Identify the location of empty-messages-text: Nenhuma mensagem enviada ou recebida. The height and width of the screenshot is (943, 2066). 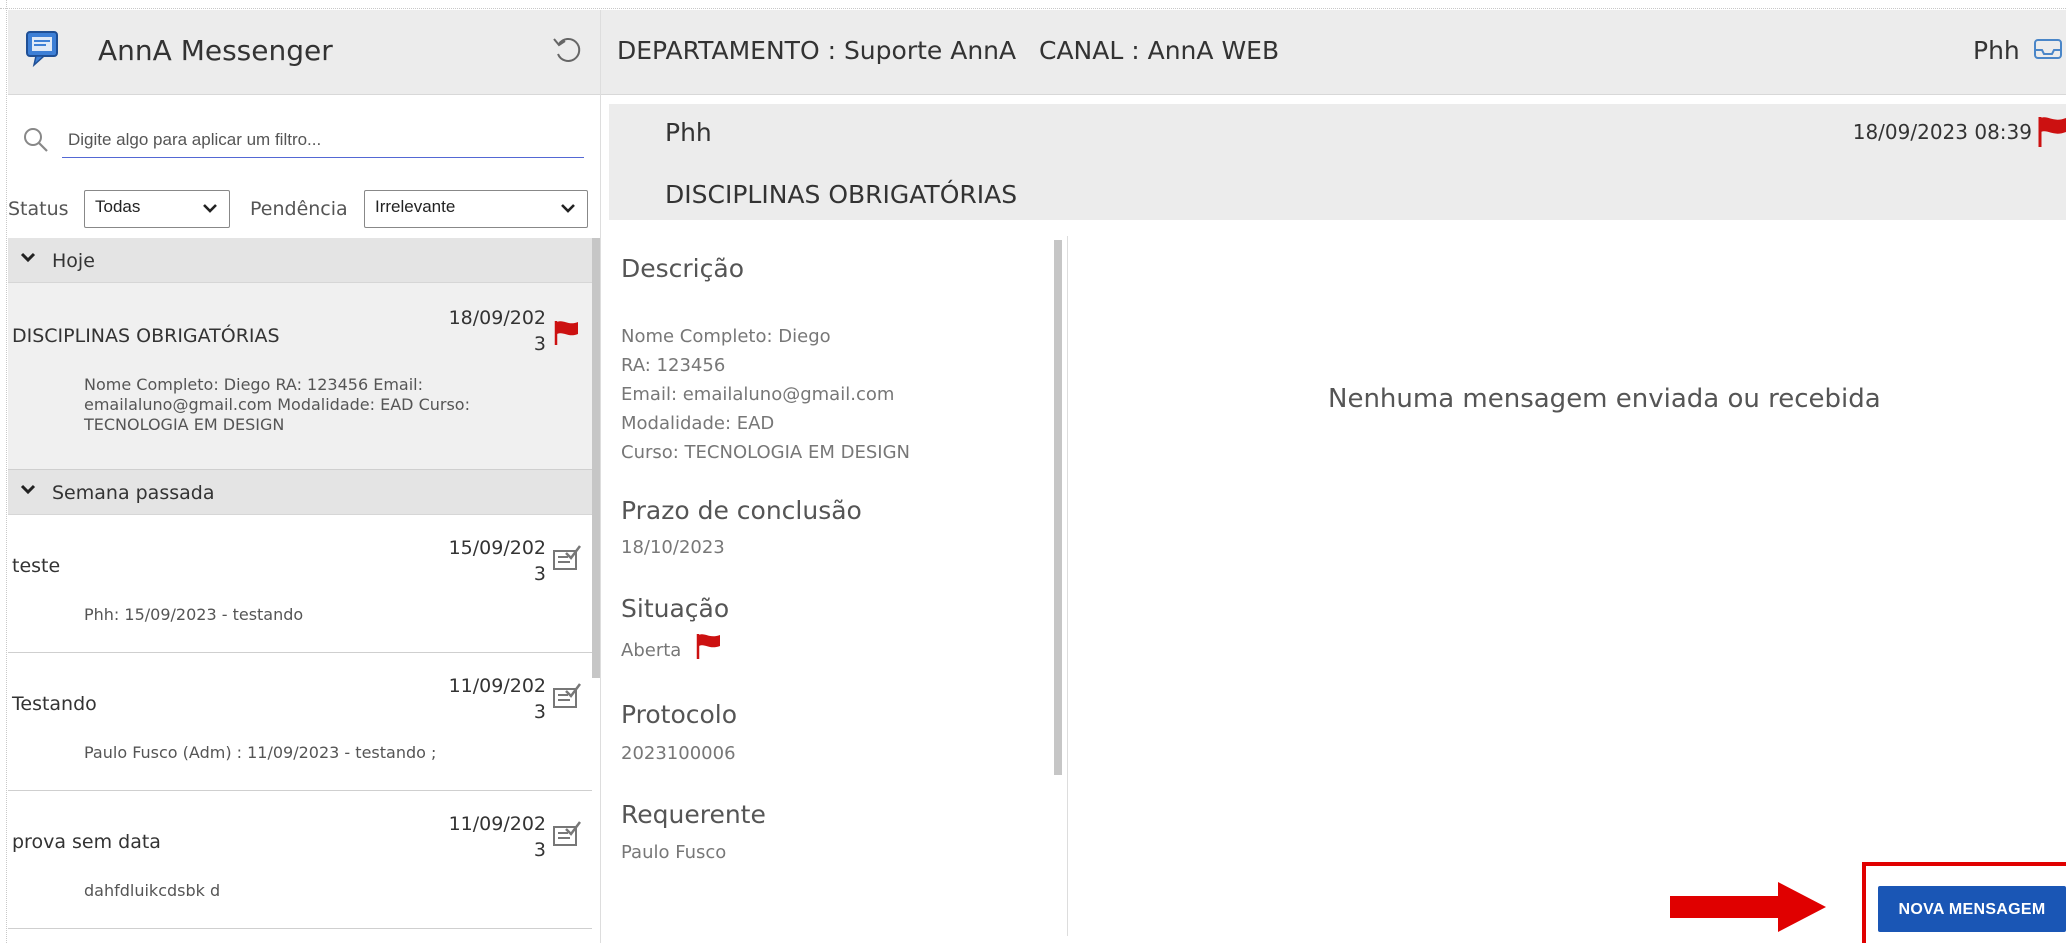
(1604, 399).